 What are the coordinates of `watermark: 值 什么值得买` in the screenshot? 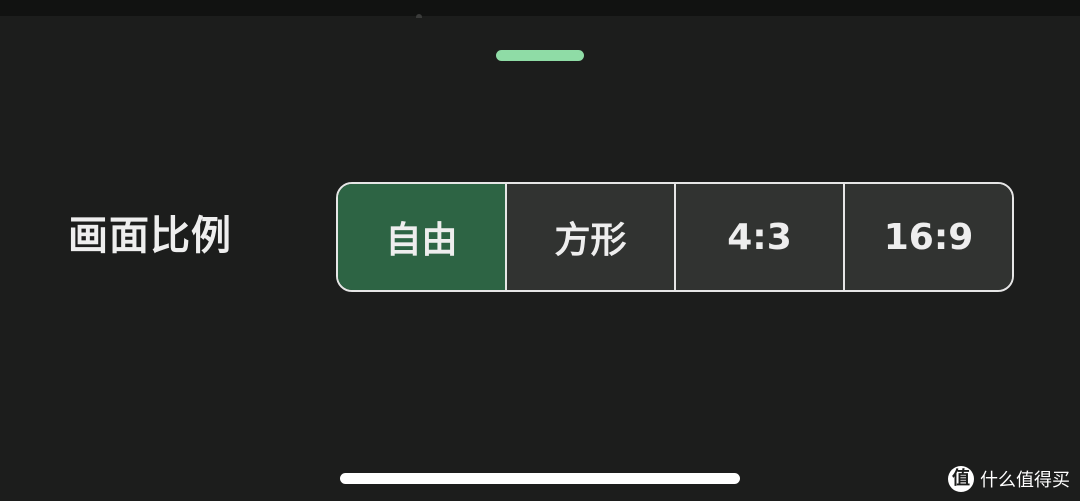 It's located at (1009, 479).